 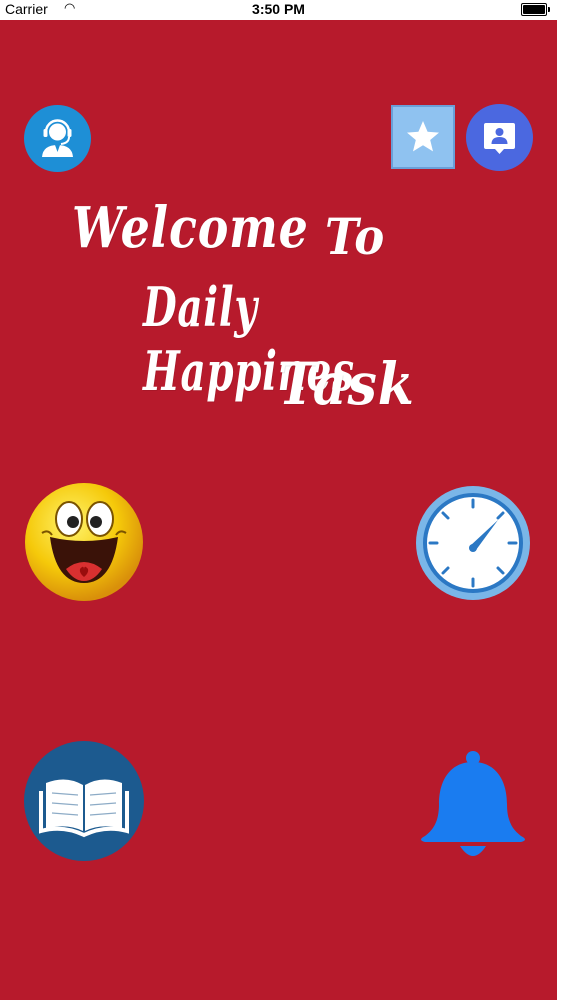 I want to click on timer-button, so click(x=473, y=543).